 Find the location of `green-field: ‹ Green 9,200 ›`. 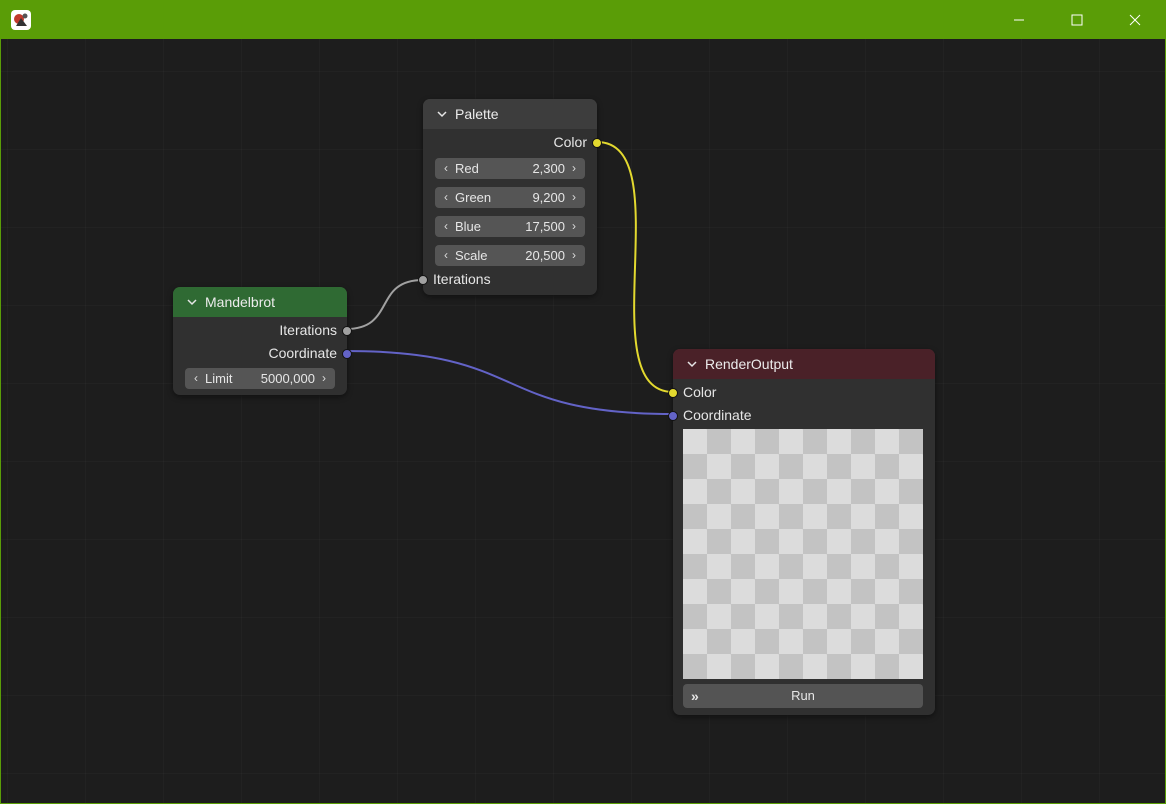

green-field: ‹ Green 9,200 › is located at coordinates (510, 197).